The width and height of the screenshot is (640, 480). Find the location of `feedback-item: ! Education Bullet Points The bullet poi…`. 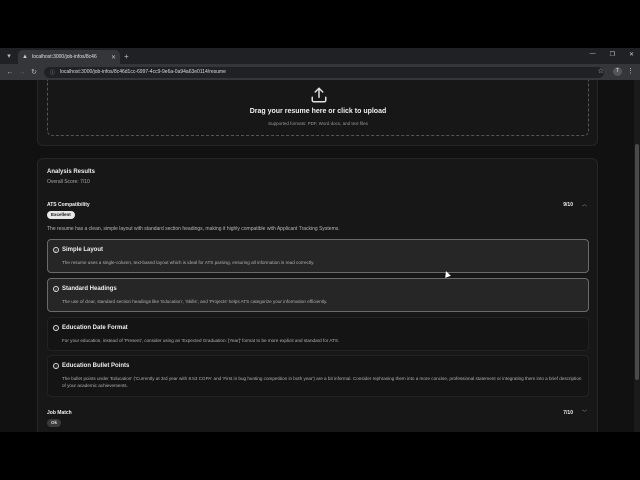

feedback-item: ! Education Bullet Points The bullet poi… is located at coordinates (318, 376).